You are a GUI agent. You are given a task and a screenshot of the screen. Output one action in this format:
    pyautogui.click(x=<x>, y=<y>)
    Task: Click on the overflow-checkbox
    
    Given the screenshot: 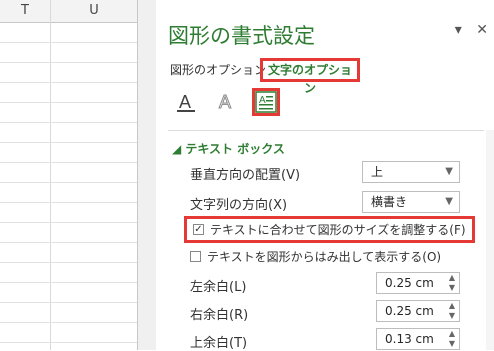 What is the action you would take?
    pyautogui.click(x=195, y=256)
    